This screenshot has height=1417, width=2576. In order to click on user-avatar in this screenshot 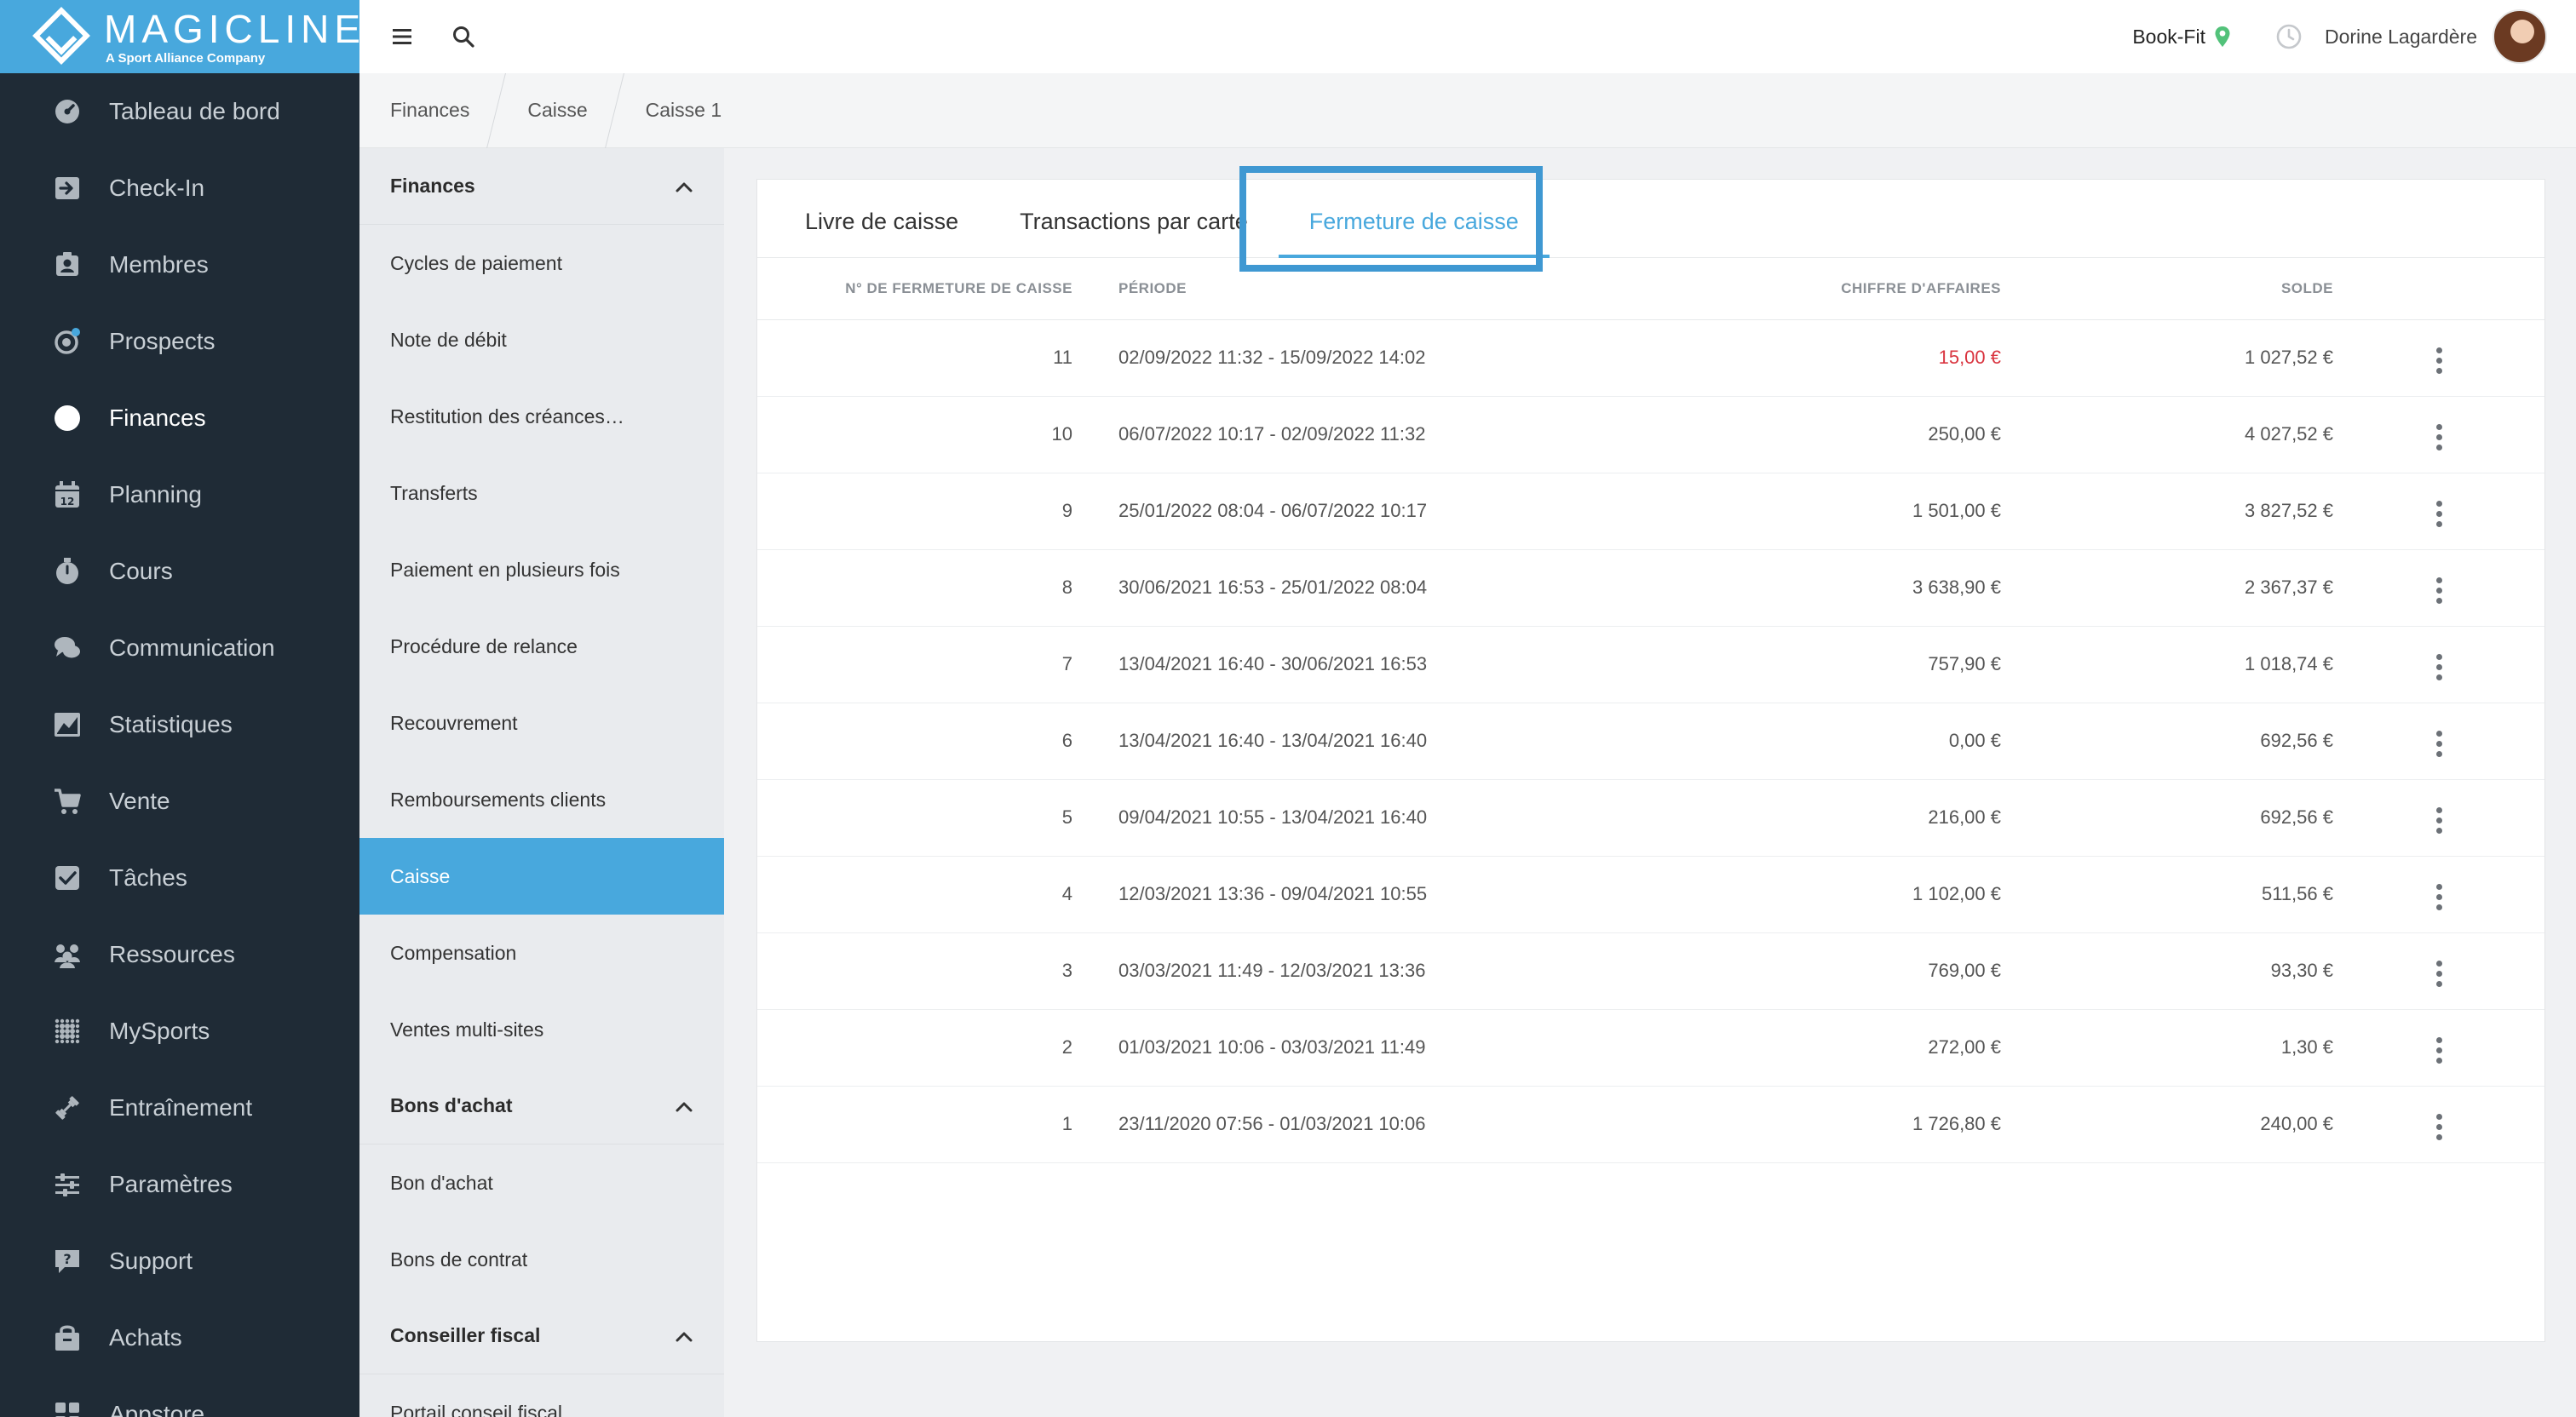, I will do `click(2520, 36)`.